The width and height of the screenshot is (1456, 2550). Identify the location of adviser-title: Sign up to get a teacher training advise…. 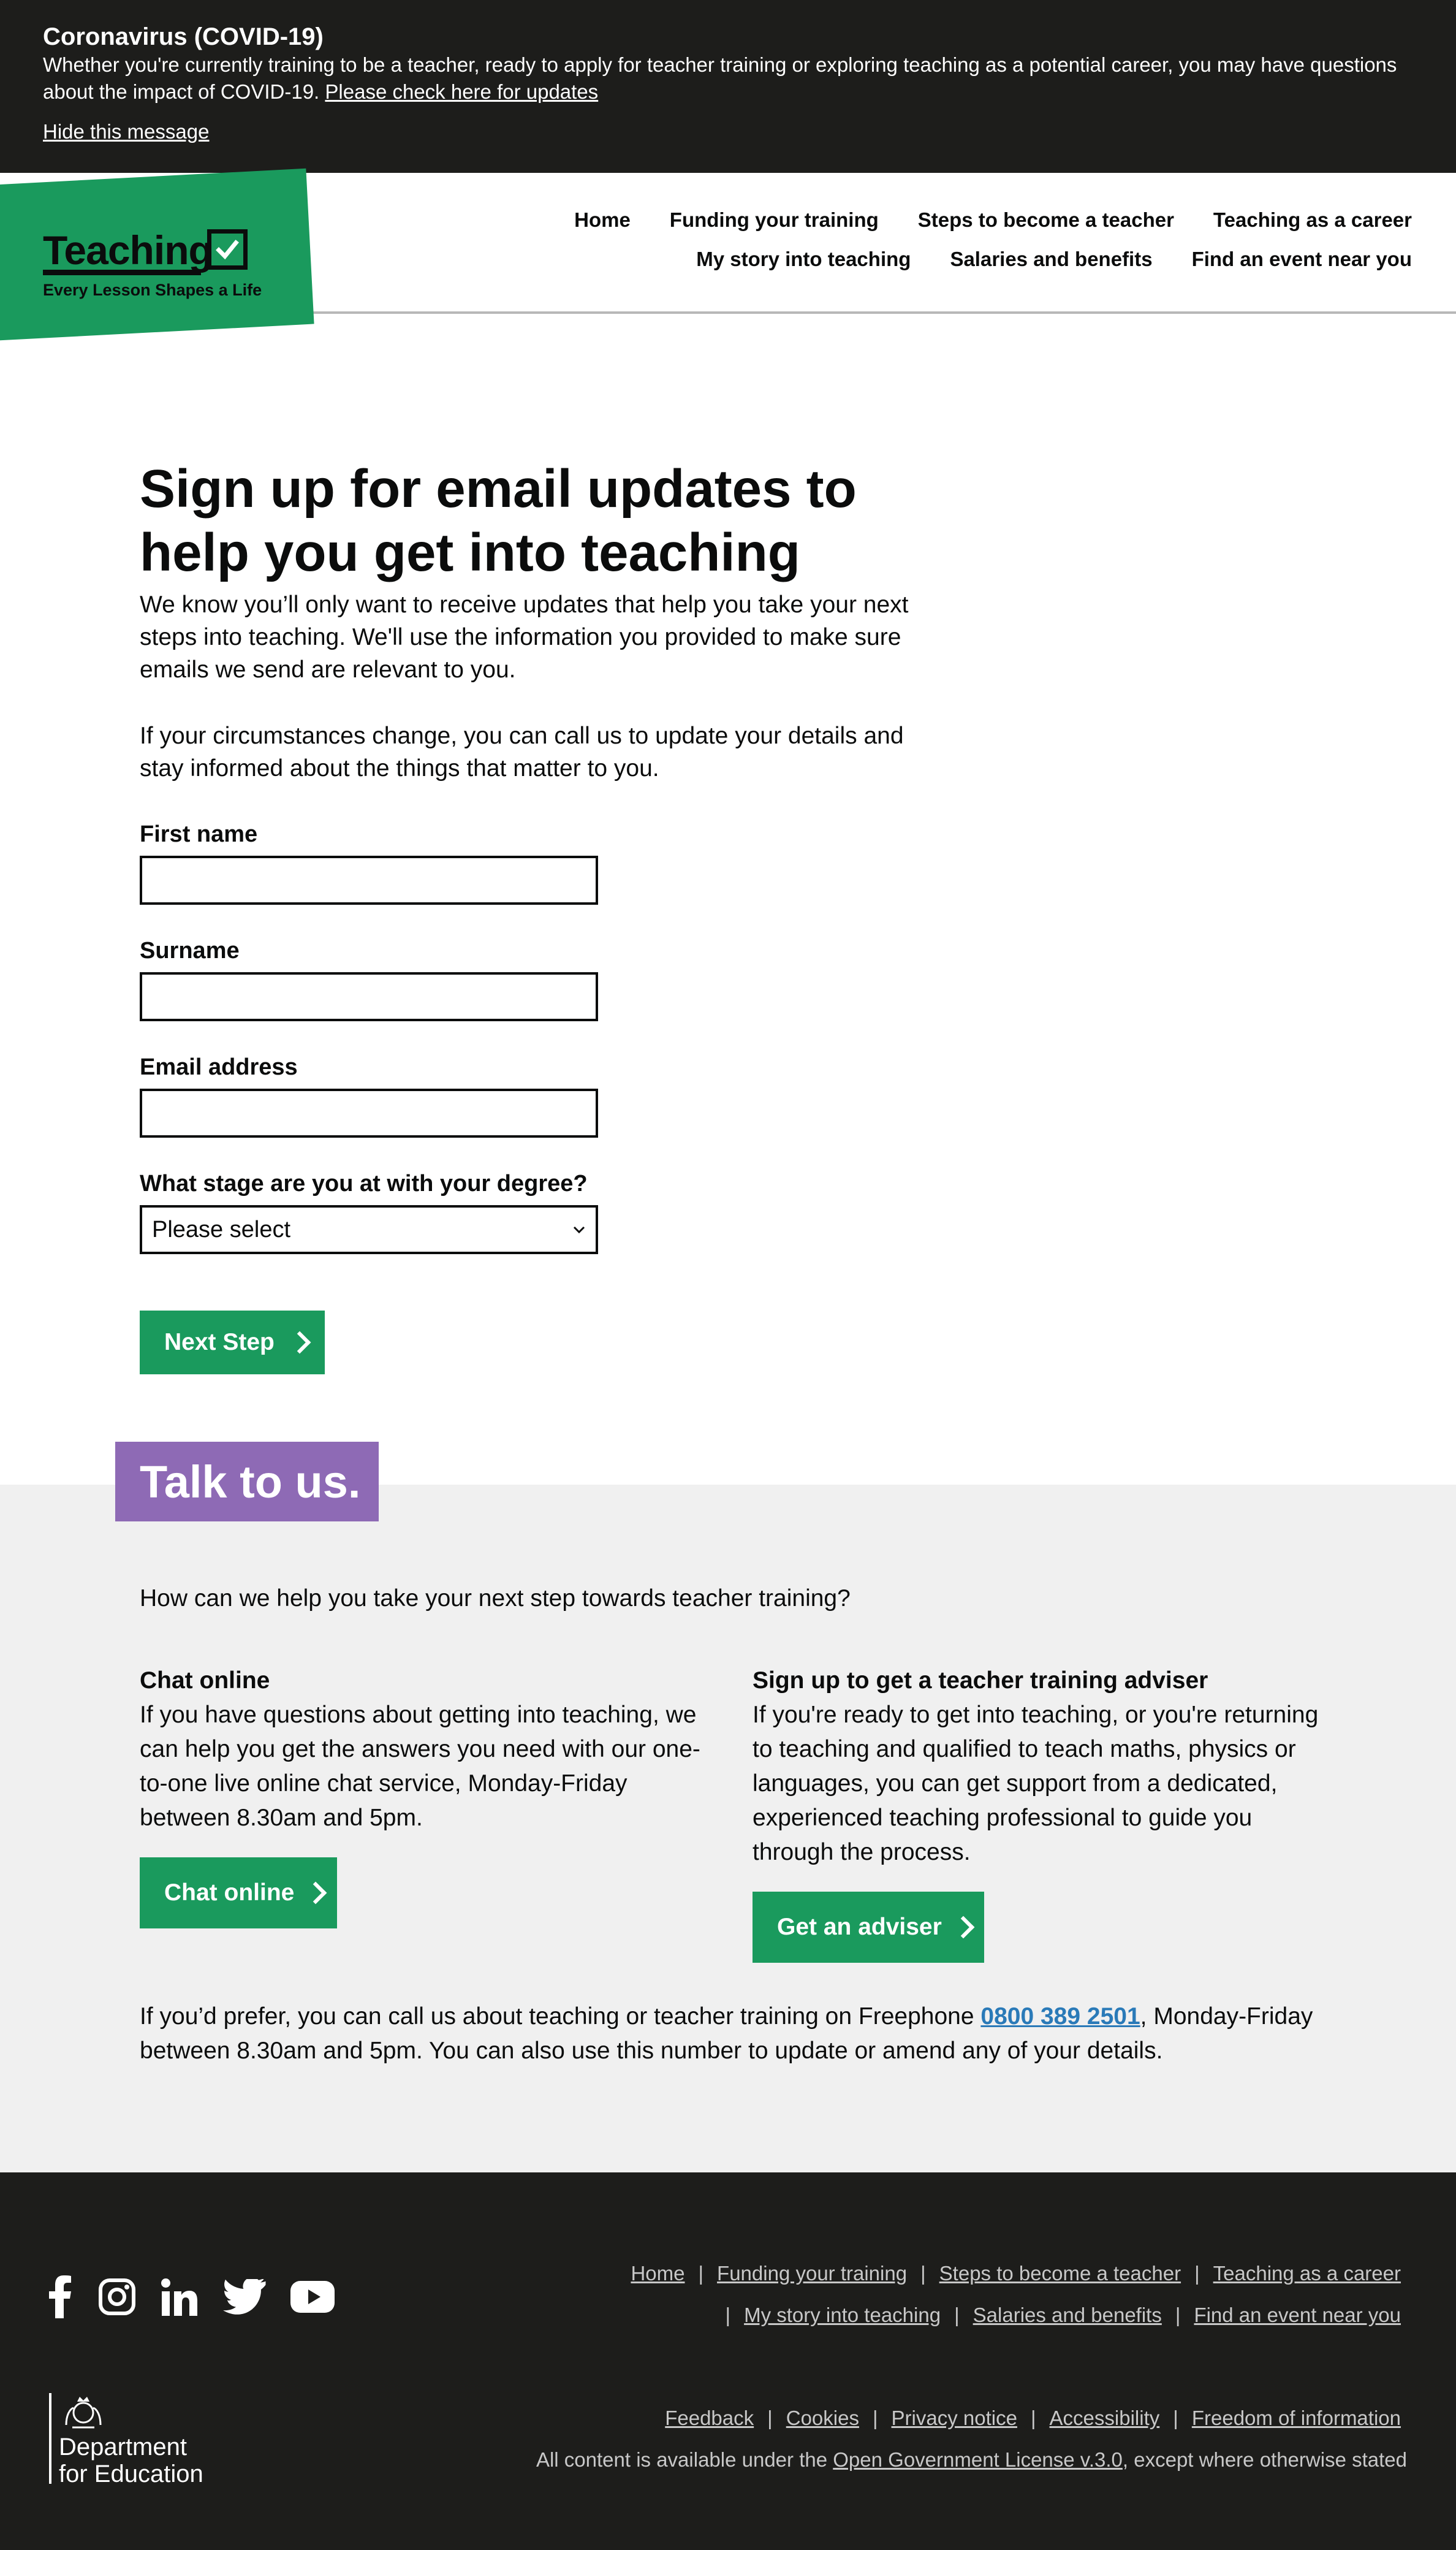
(980, 1680).